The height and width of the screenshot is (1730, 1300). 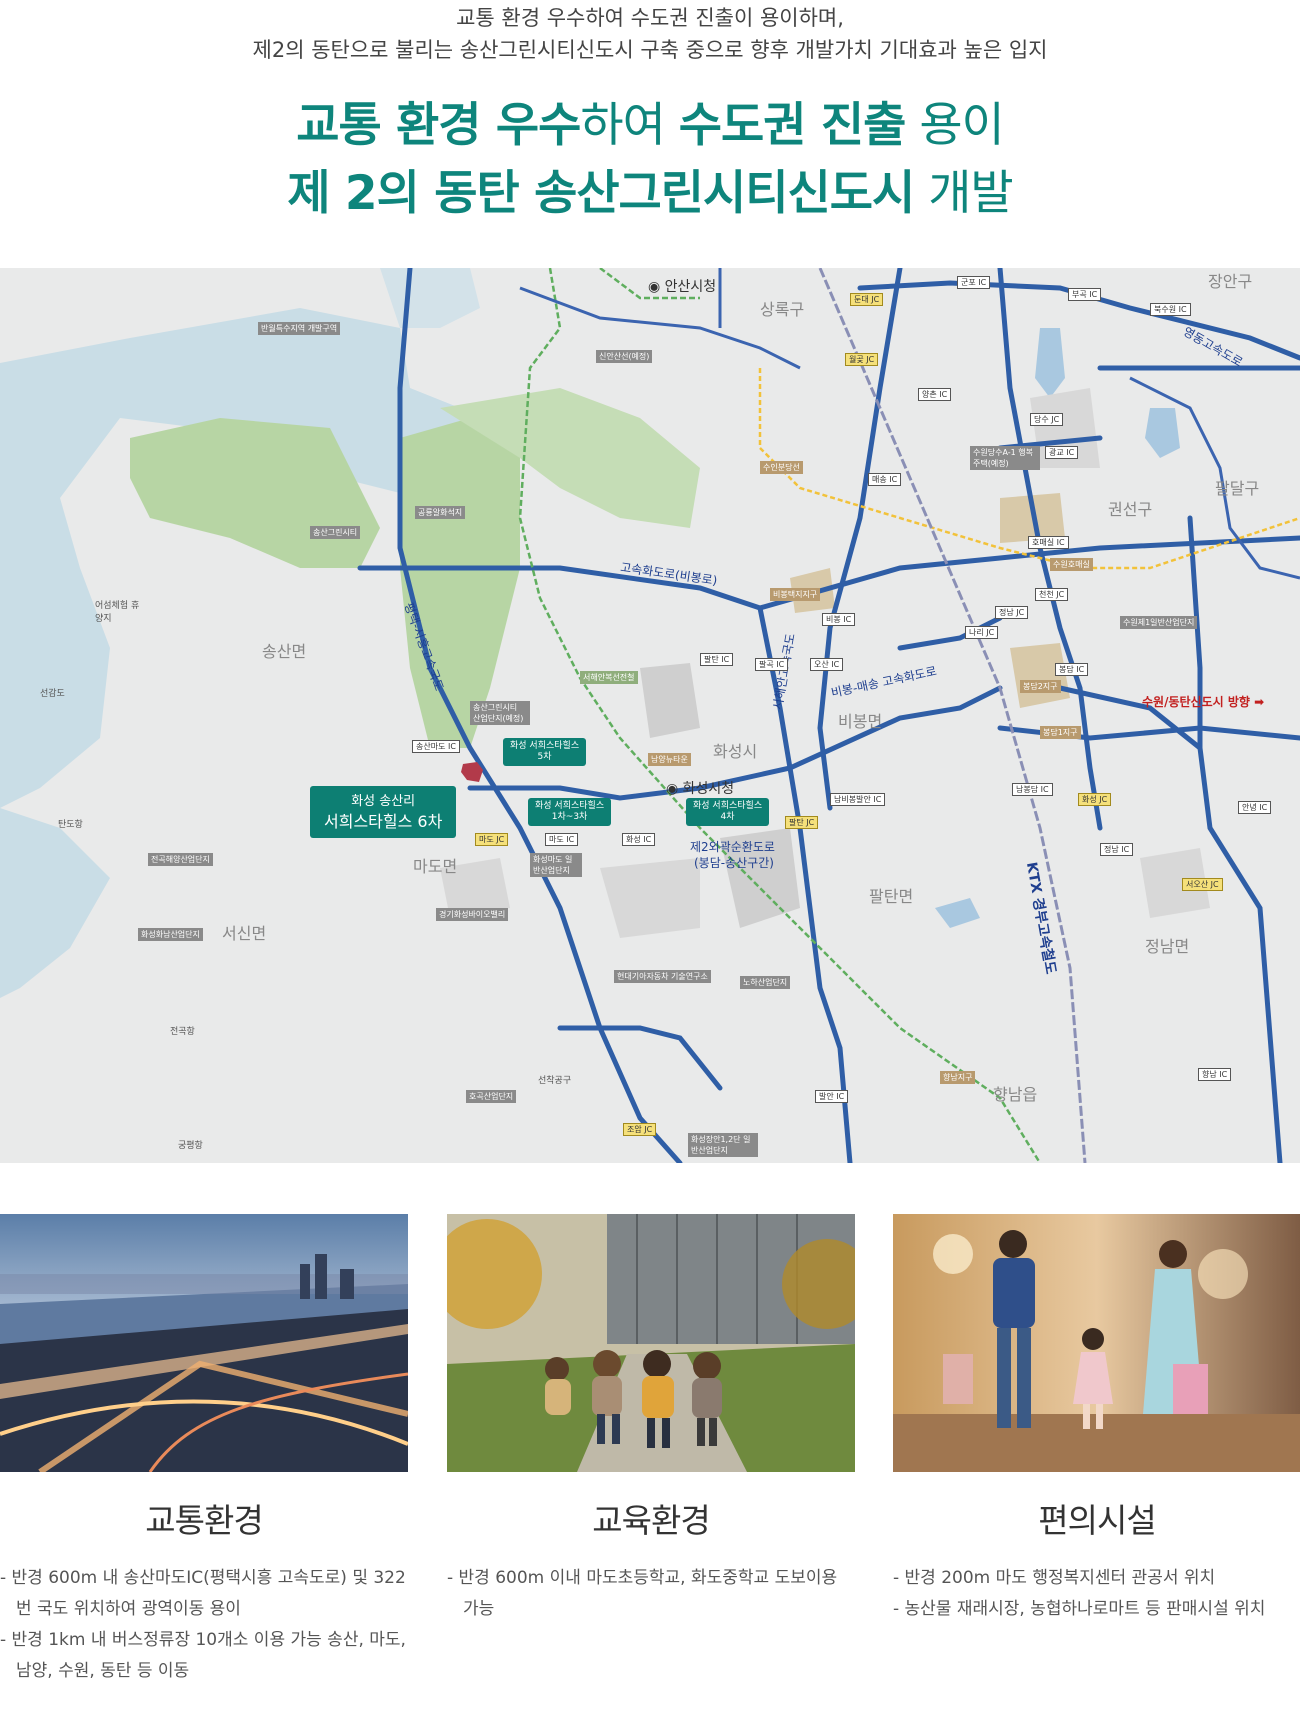 What do you see at coordinates (1117, 849) in the screenshot?
I see `ic-jeongnam: 정남 IC` at bounding box center [1117, 849].